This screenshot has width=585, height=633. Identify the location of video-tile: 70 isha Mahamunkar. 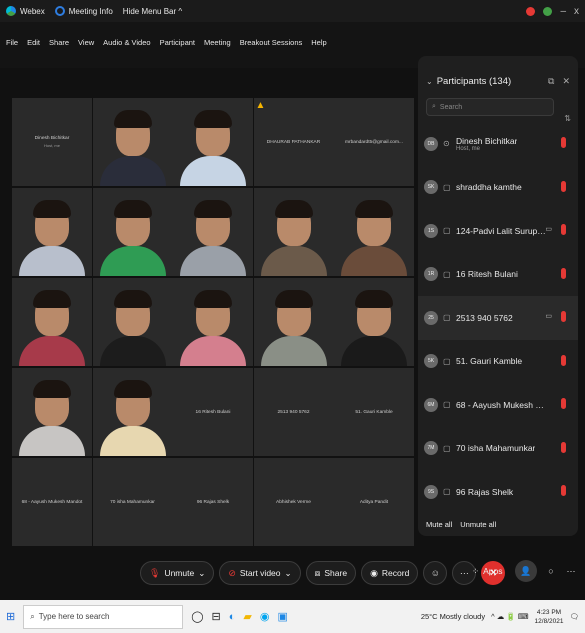
(132, 502).